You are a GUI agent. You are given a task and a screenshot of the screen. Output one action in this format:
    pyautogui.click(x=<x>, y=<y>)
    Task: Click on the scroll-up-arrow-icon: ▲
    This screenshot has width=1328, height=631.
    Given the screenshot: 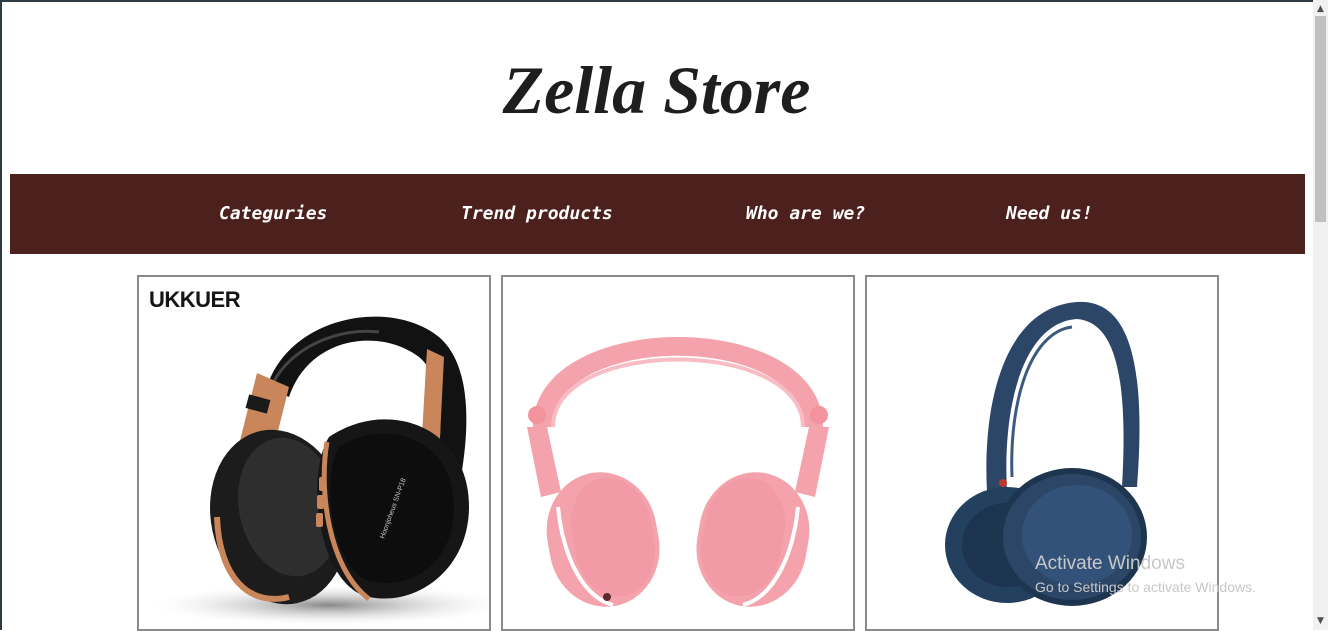 What is the action you would take?
    pyautogui.click(x=1320, y=9)
    